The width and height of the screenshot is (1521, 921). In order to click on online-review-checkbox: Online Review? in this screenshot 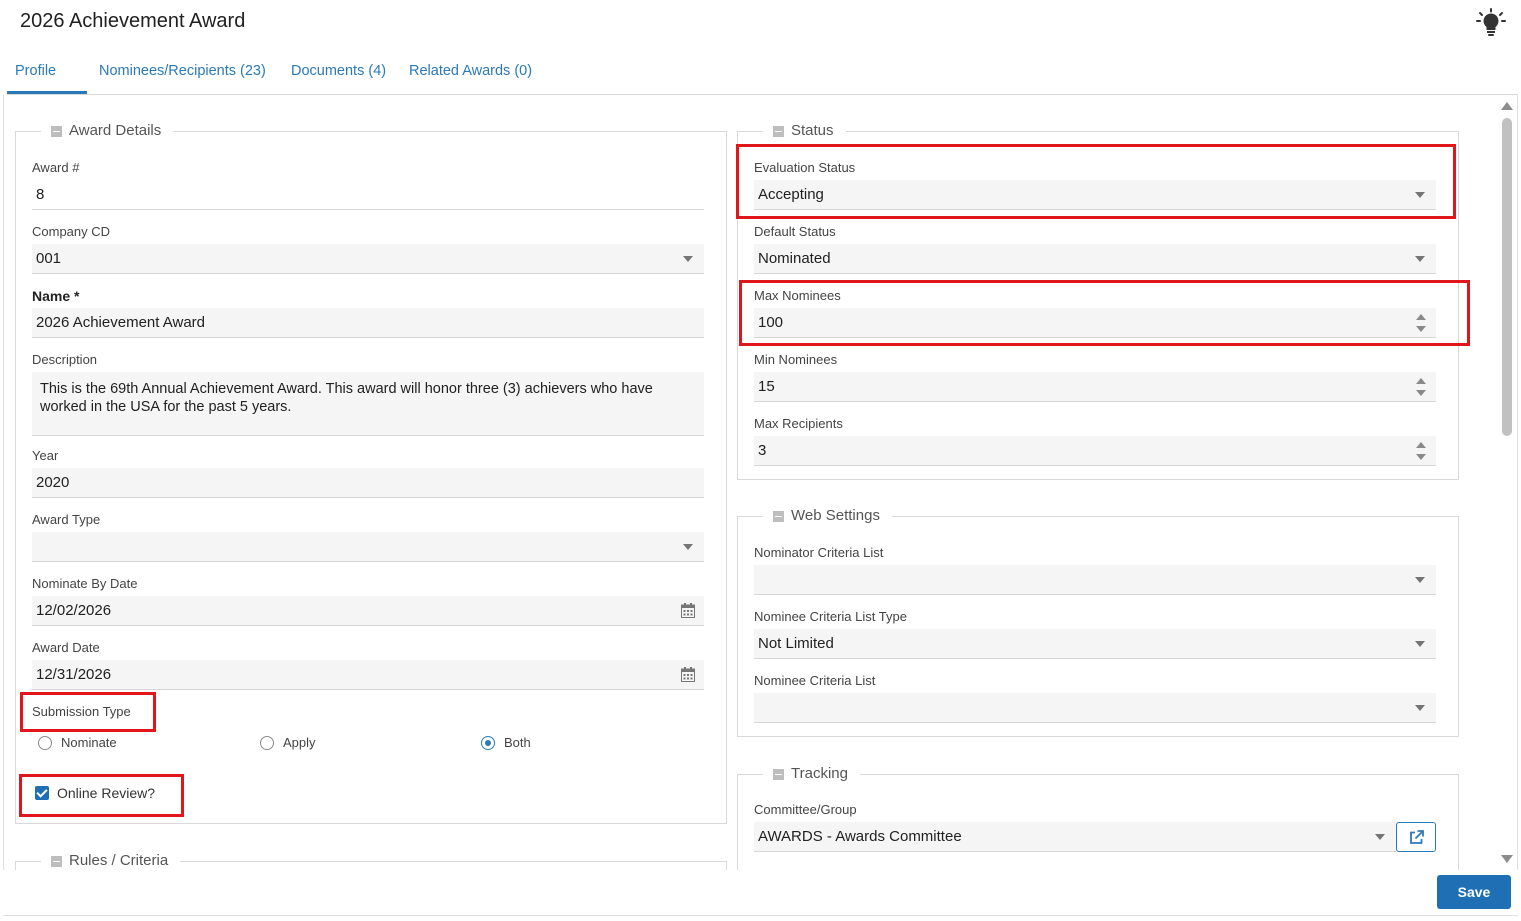, I will do `click(95, 793)`.